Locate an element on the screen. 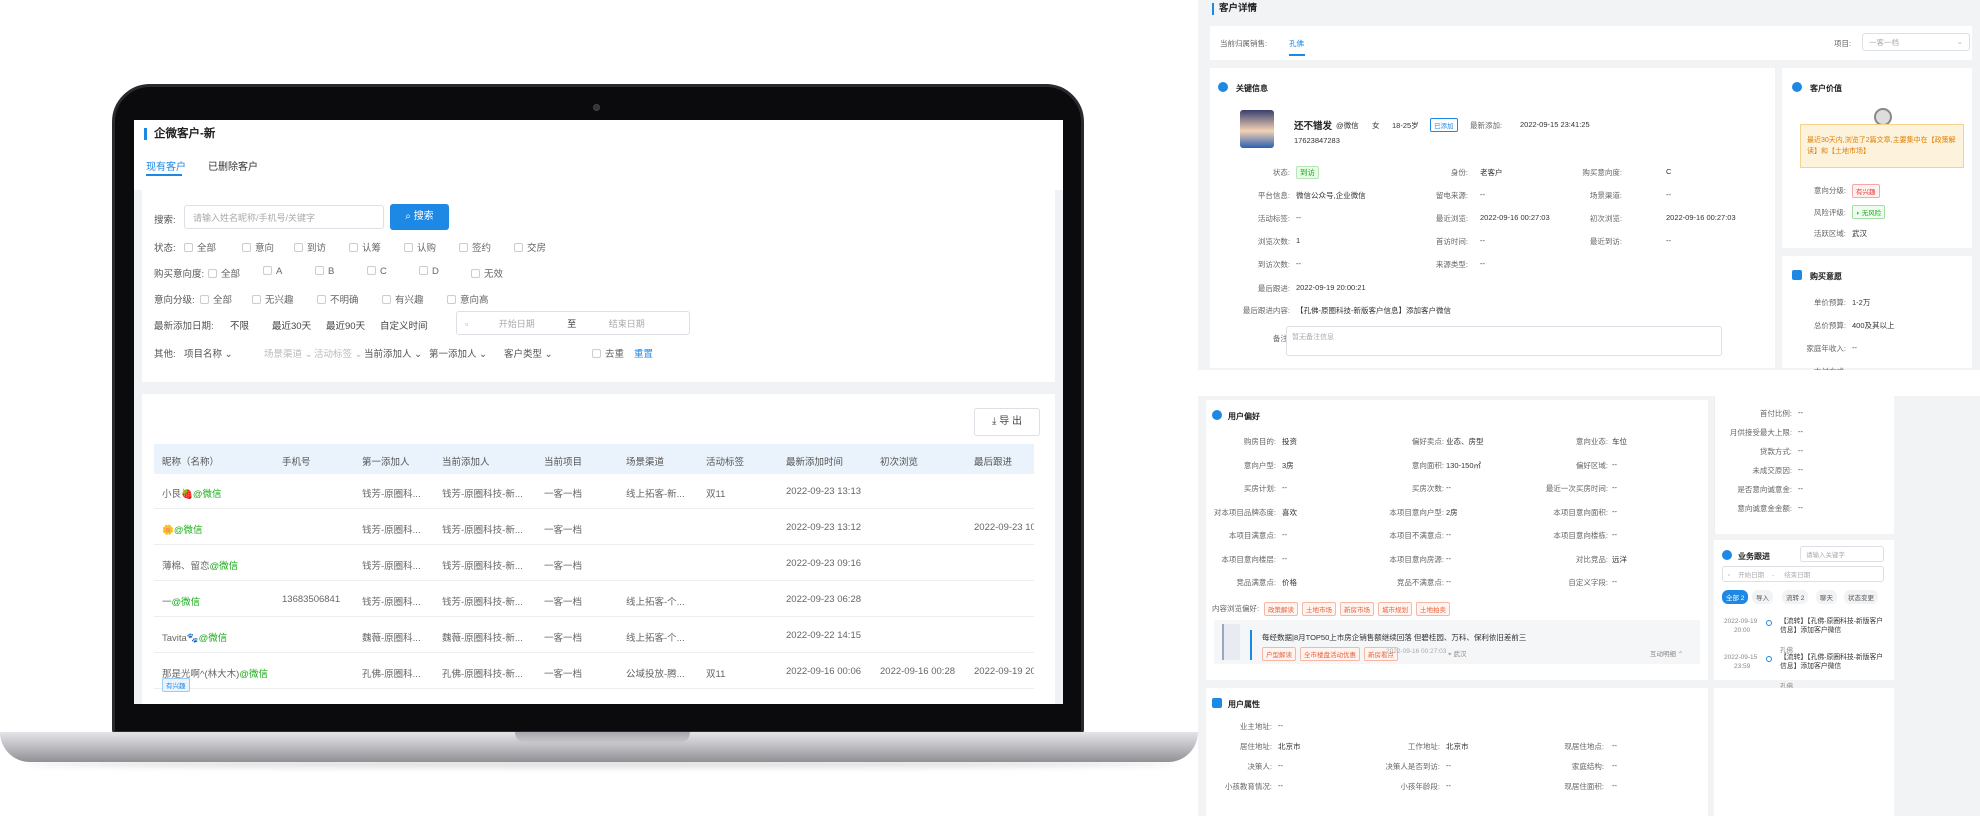  intent-more-label: 是否意向诚意金: is located at coordinates (1764, 489).